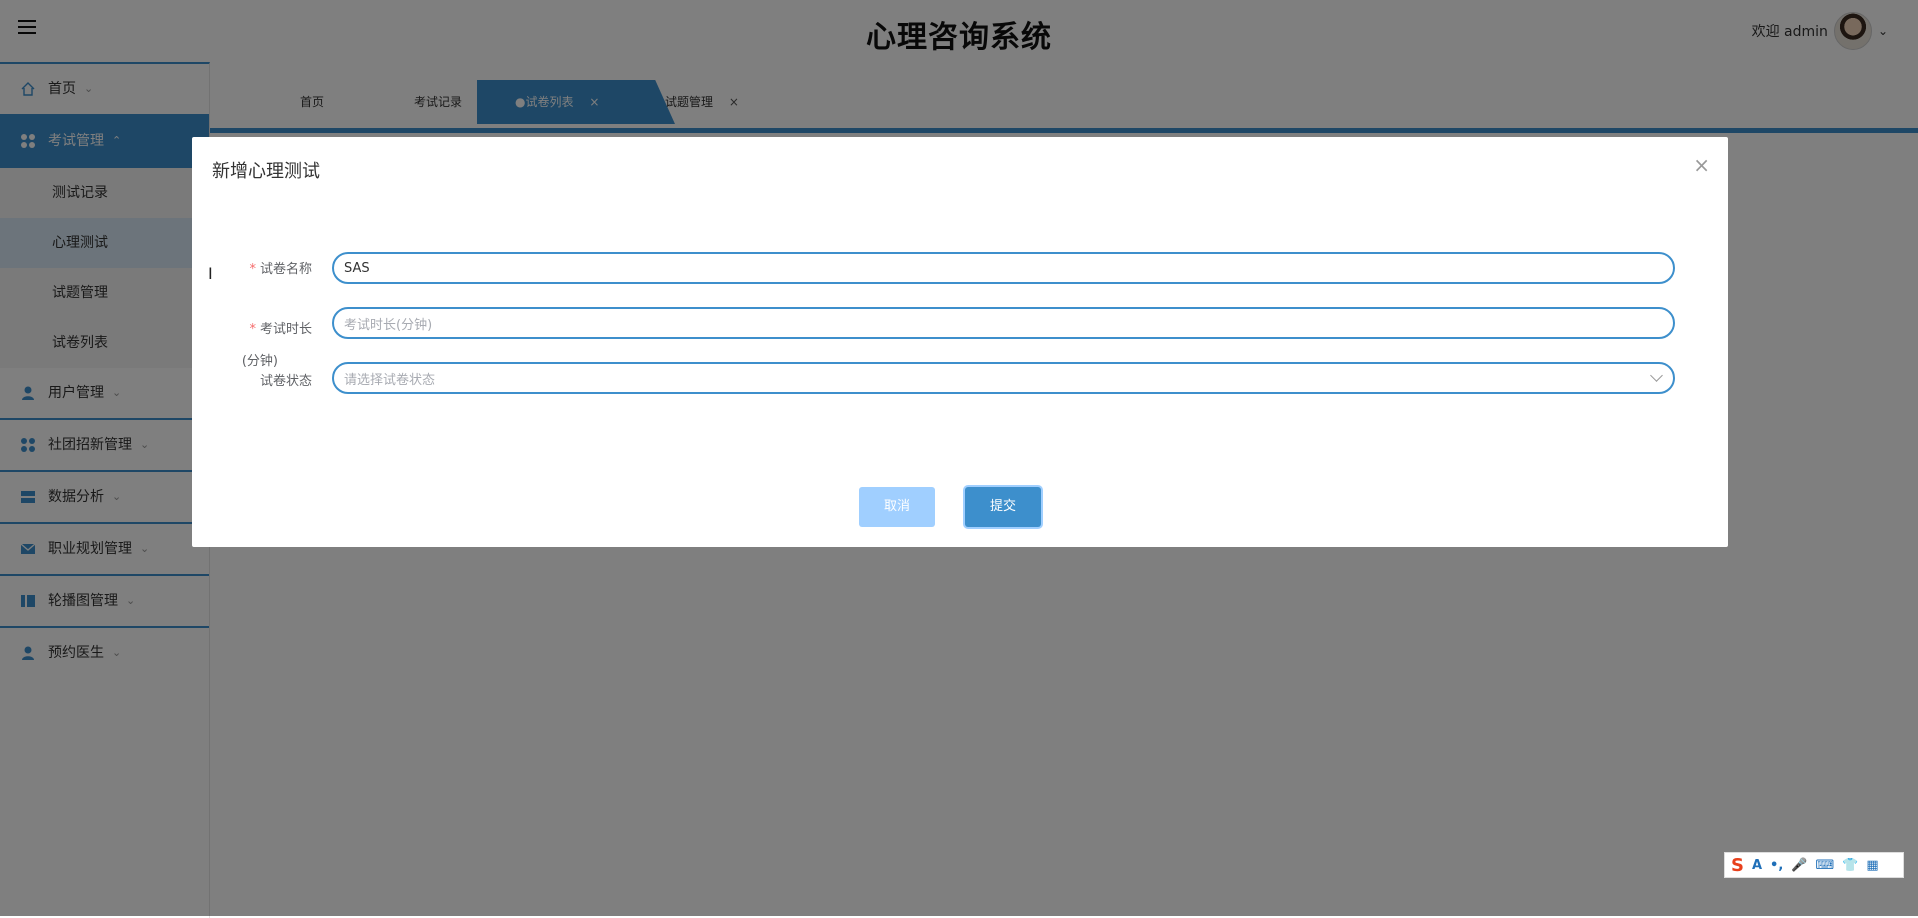  Describe the element at coordinates (1850, 865) in the screenshot. I see `skin-icon: 👕` at that location.